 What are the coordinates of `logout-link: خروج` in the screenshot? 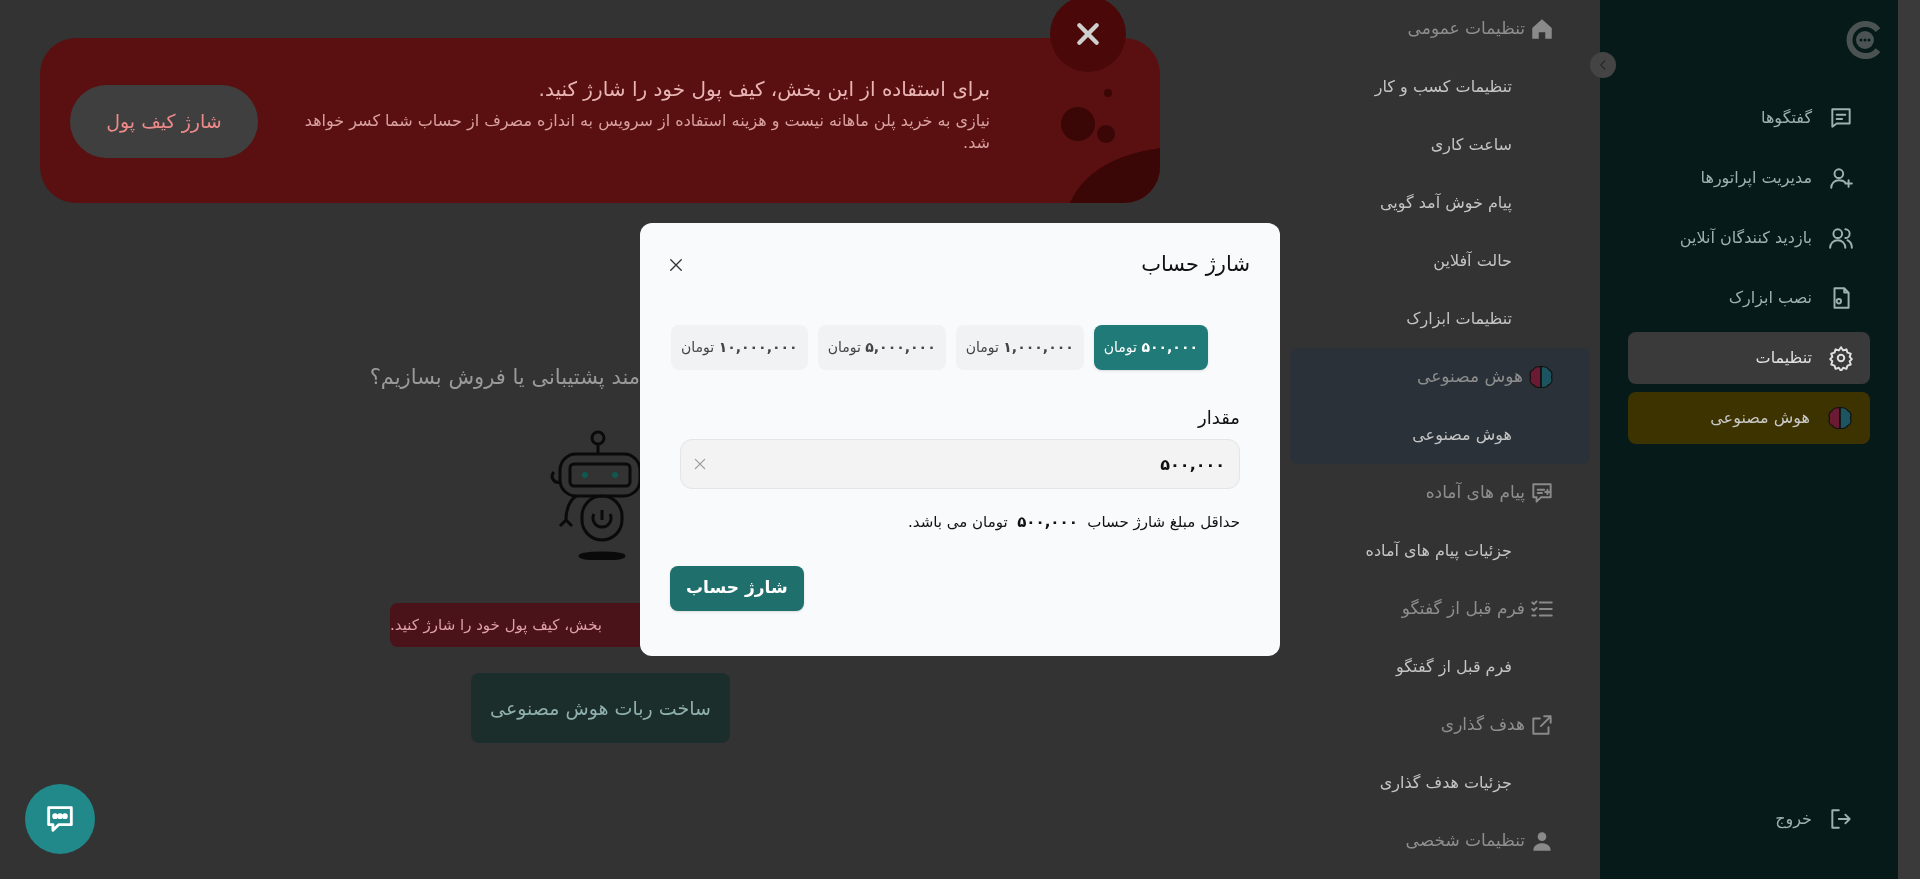 It's located at (1822, 819).